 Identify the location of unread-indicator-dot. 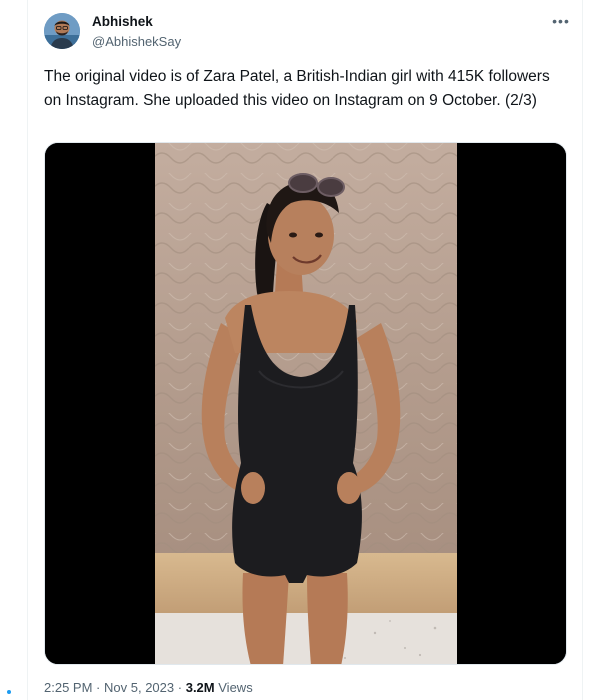
(9, 692).